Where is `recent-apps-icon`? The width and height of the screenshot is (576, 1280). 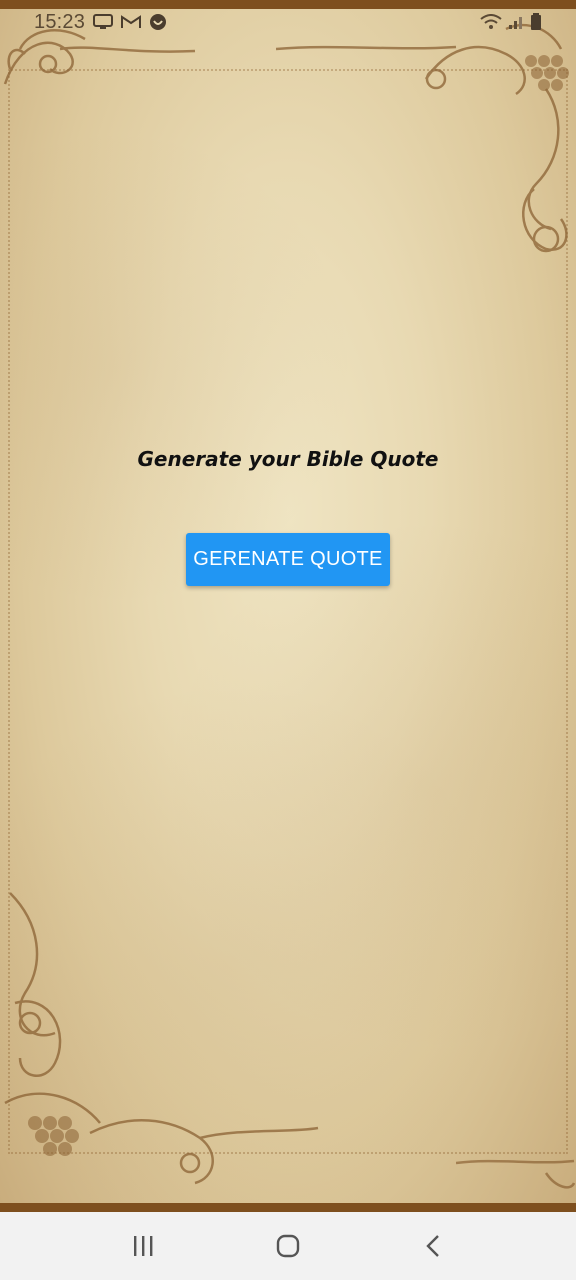 recent-apps-icon is located at coordinates (143, 1246).